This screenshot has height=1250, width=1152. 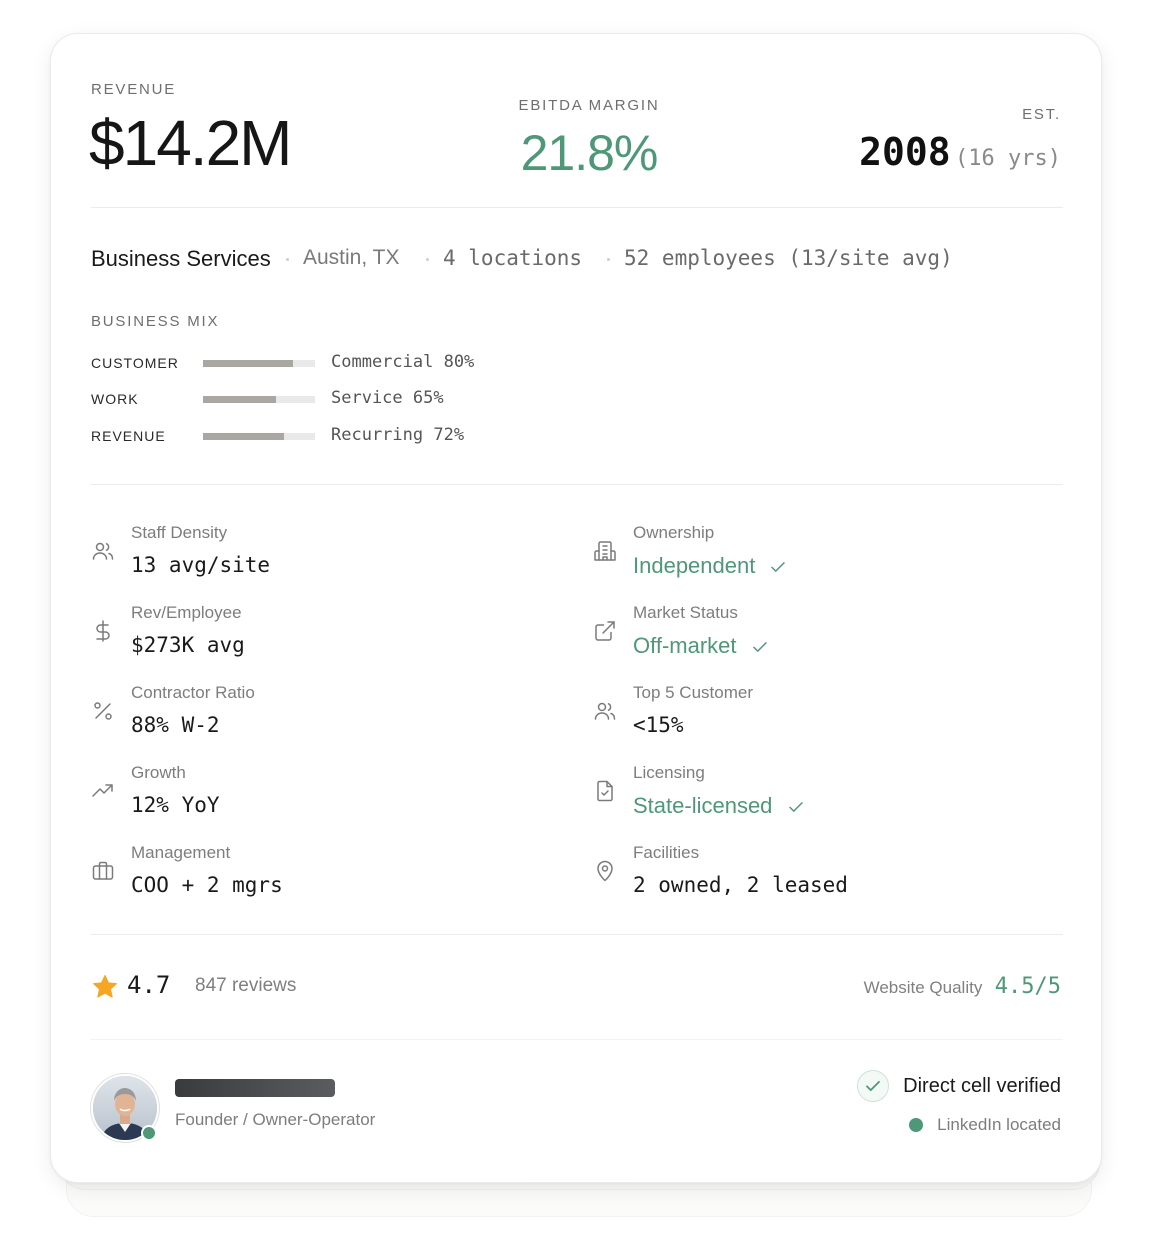 I want to click on linkedin-status-dot, so click(x=916, y=1125).